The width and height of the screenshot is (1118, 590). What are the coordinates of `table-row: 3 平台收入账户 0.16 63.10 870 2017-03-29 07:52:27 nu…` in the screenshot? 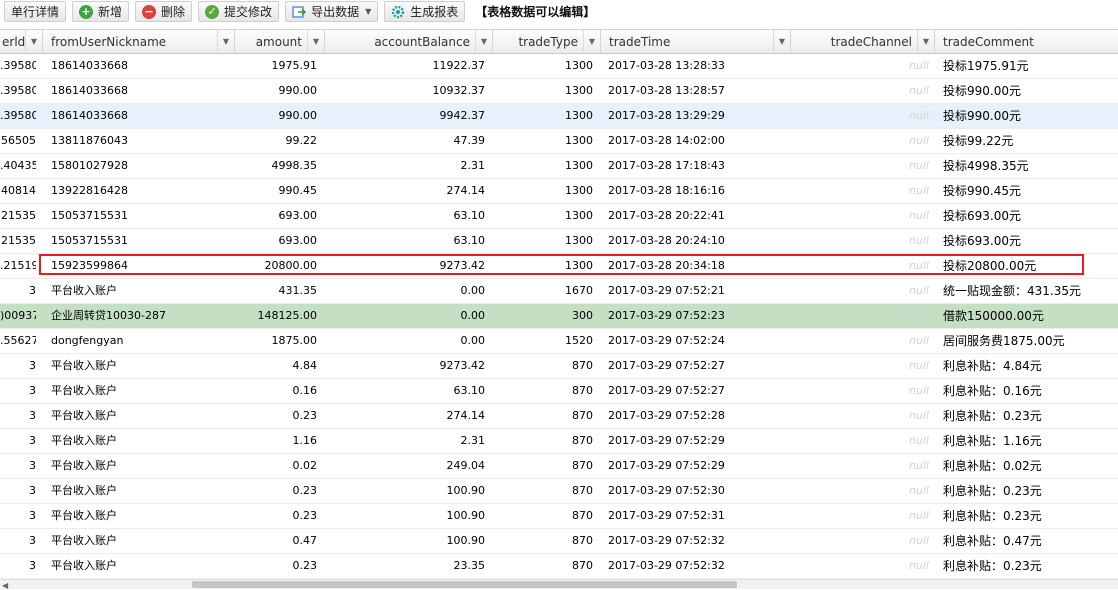 It's located at (559, 391).